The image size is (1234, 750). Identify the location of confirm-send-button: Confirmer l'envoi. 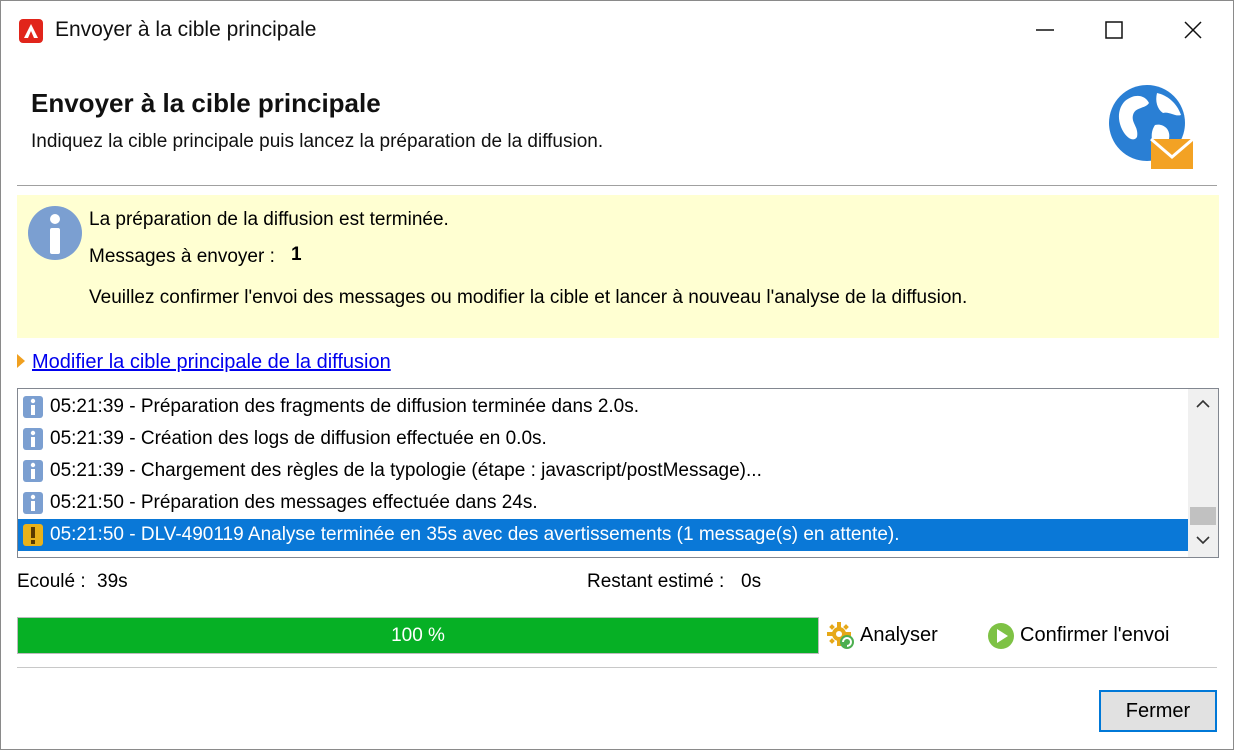
(1096, 636).